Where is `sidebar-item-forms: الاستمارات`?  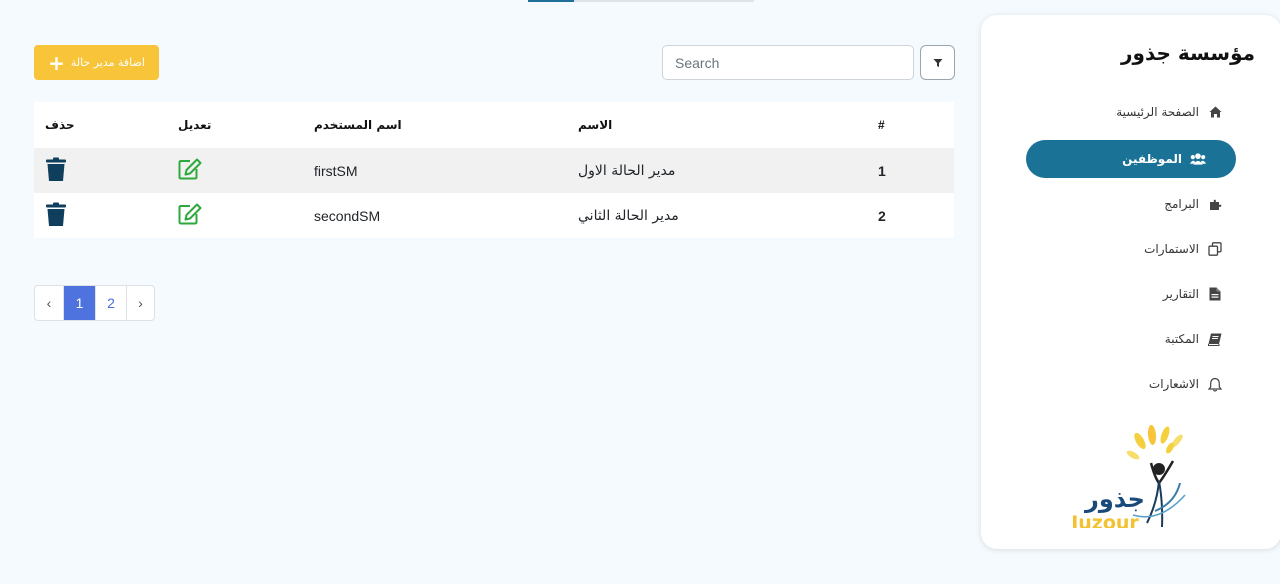
sidebar-item-forms: الاستمارات is located at coordinates (1183, 249).